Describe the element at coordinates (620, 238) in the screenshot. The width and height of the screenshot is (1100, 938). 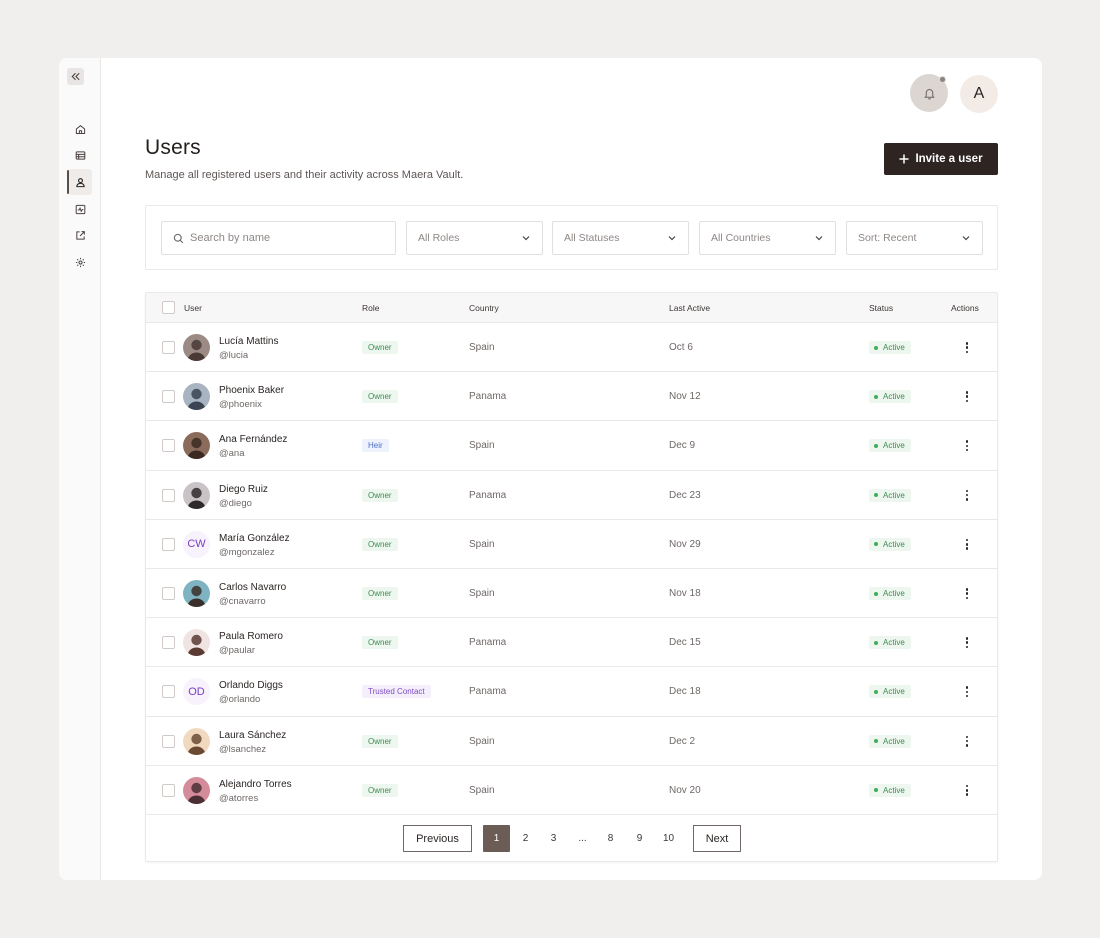
I see `statuses-select: All Statuses` at that location.